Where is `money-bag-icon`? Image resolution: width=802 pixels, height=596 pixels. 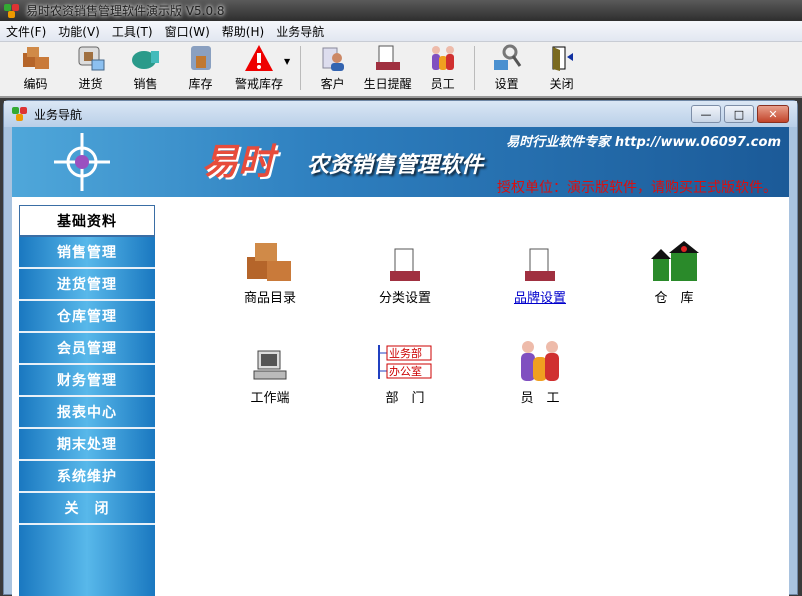
money-bag-icon is located at coordinates (146, 58).